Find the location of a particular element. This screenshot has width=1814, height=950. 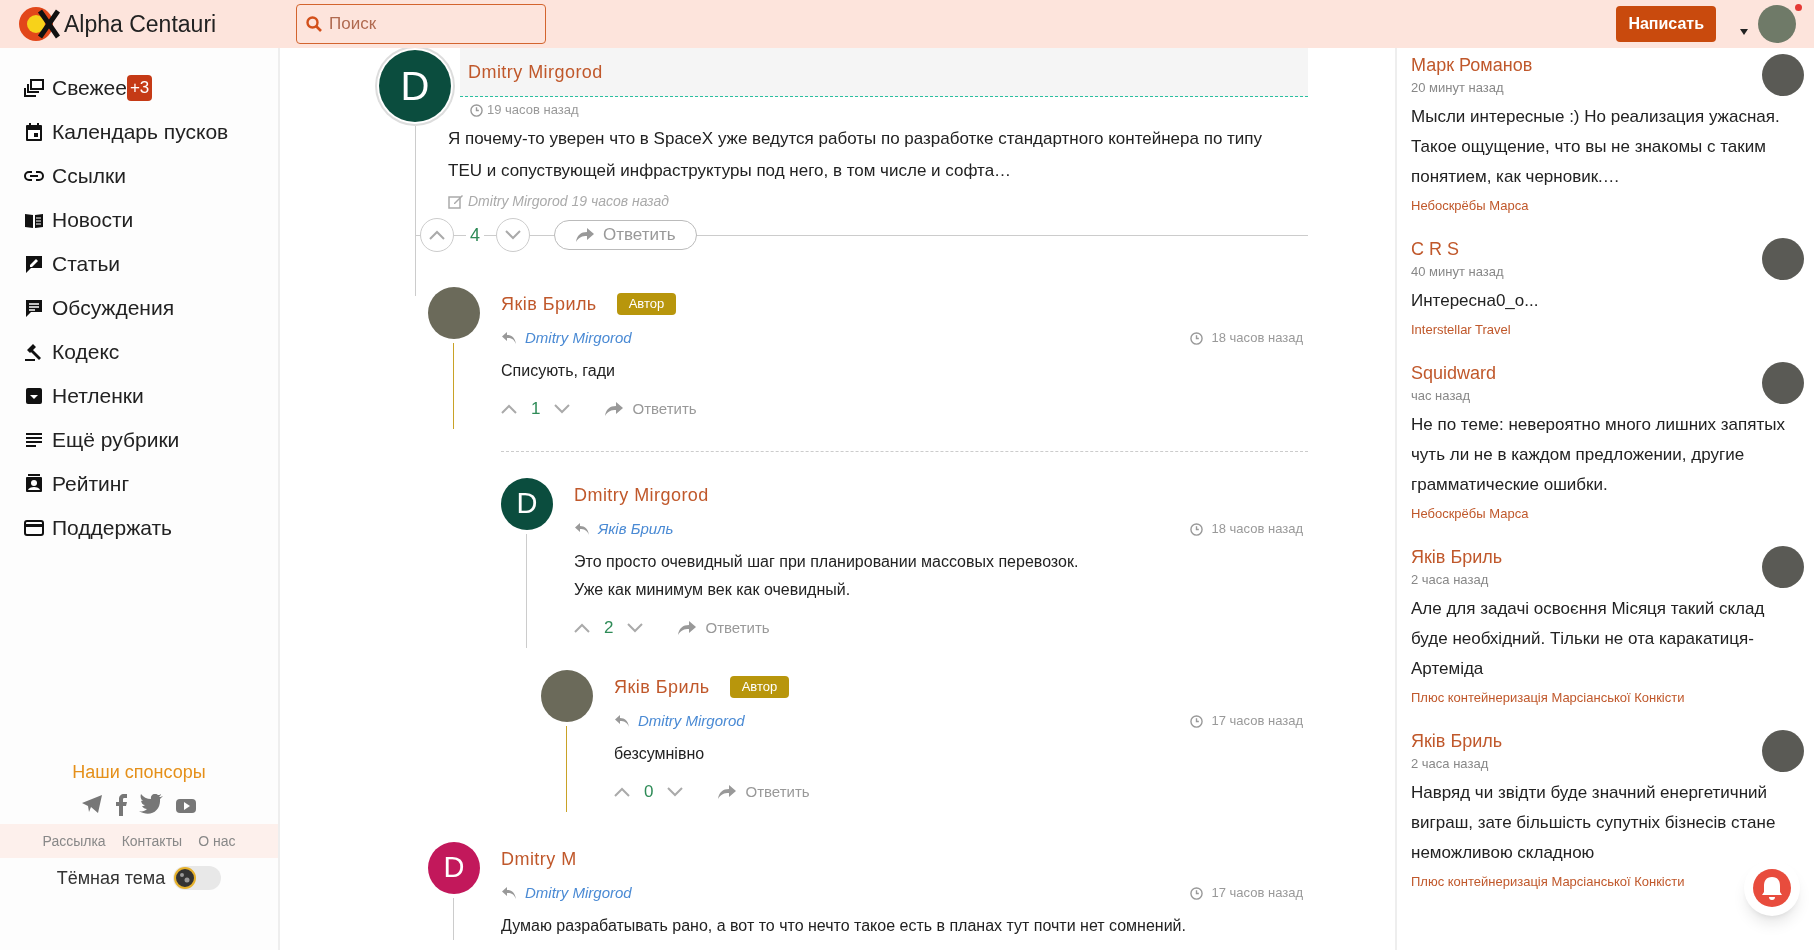

letter-f-icon is located at coordinates (121, 805).